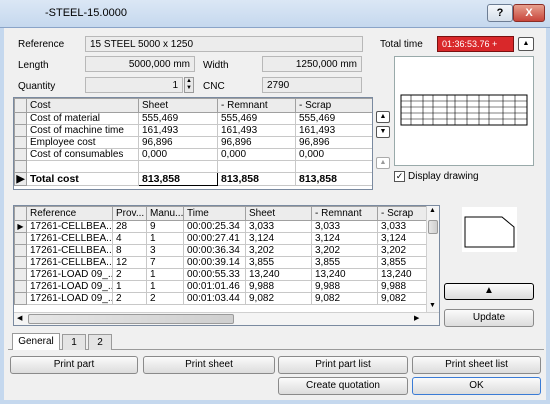 This screenshot has width=550, height=404. I want to click on width-field: 1250,000 mm, so click(312, 64).